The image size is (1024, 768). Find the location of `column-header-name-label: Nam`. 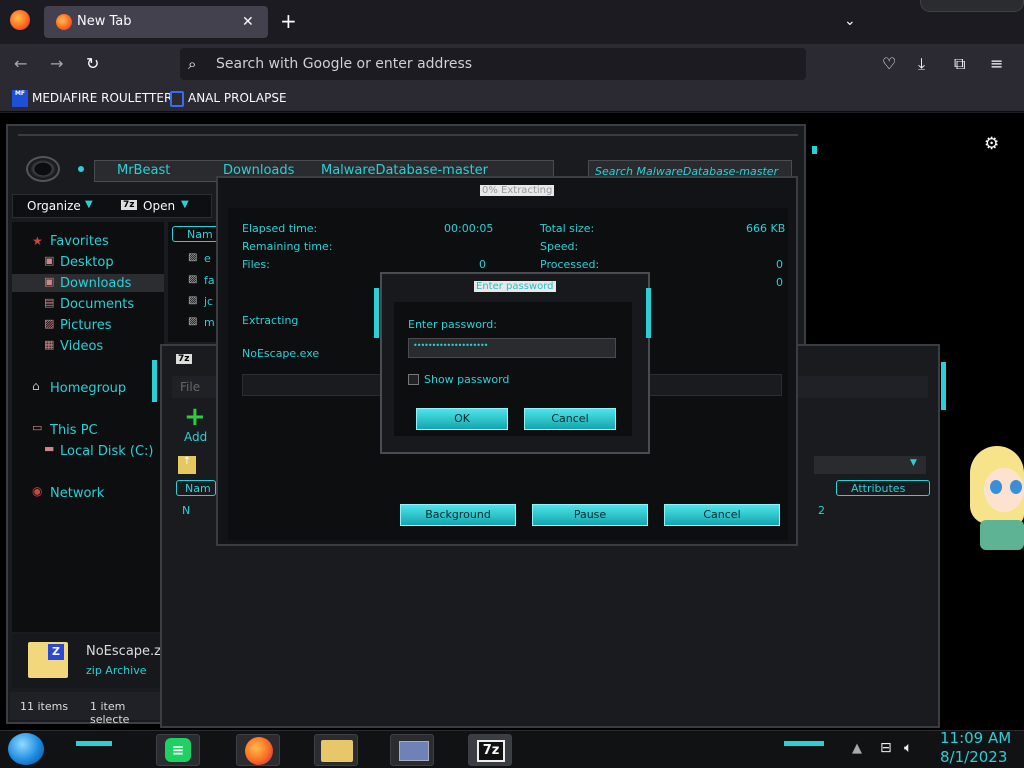

column-header-name-label: Nam is located at coordinates (200, 234).